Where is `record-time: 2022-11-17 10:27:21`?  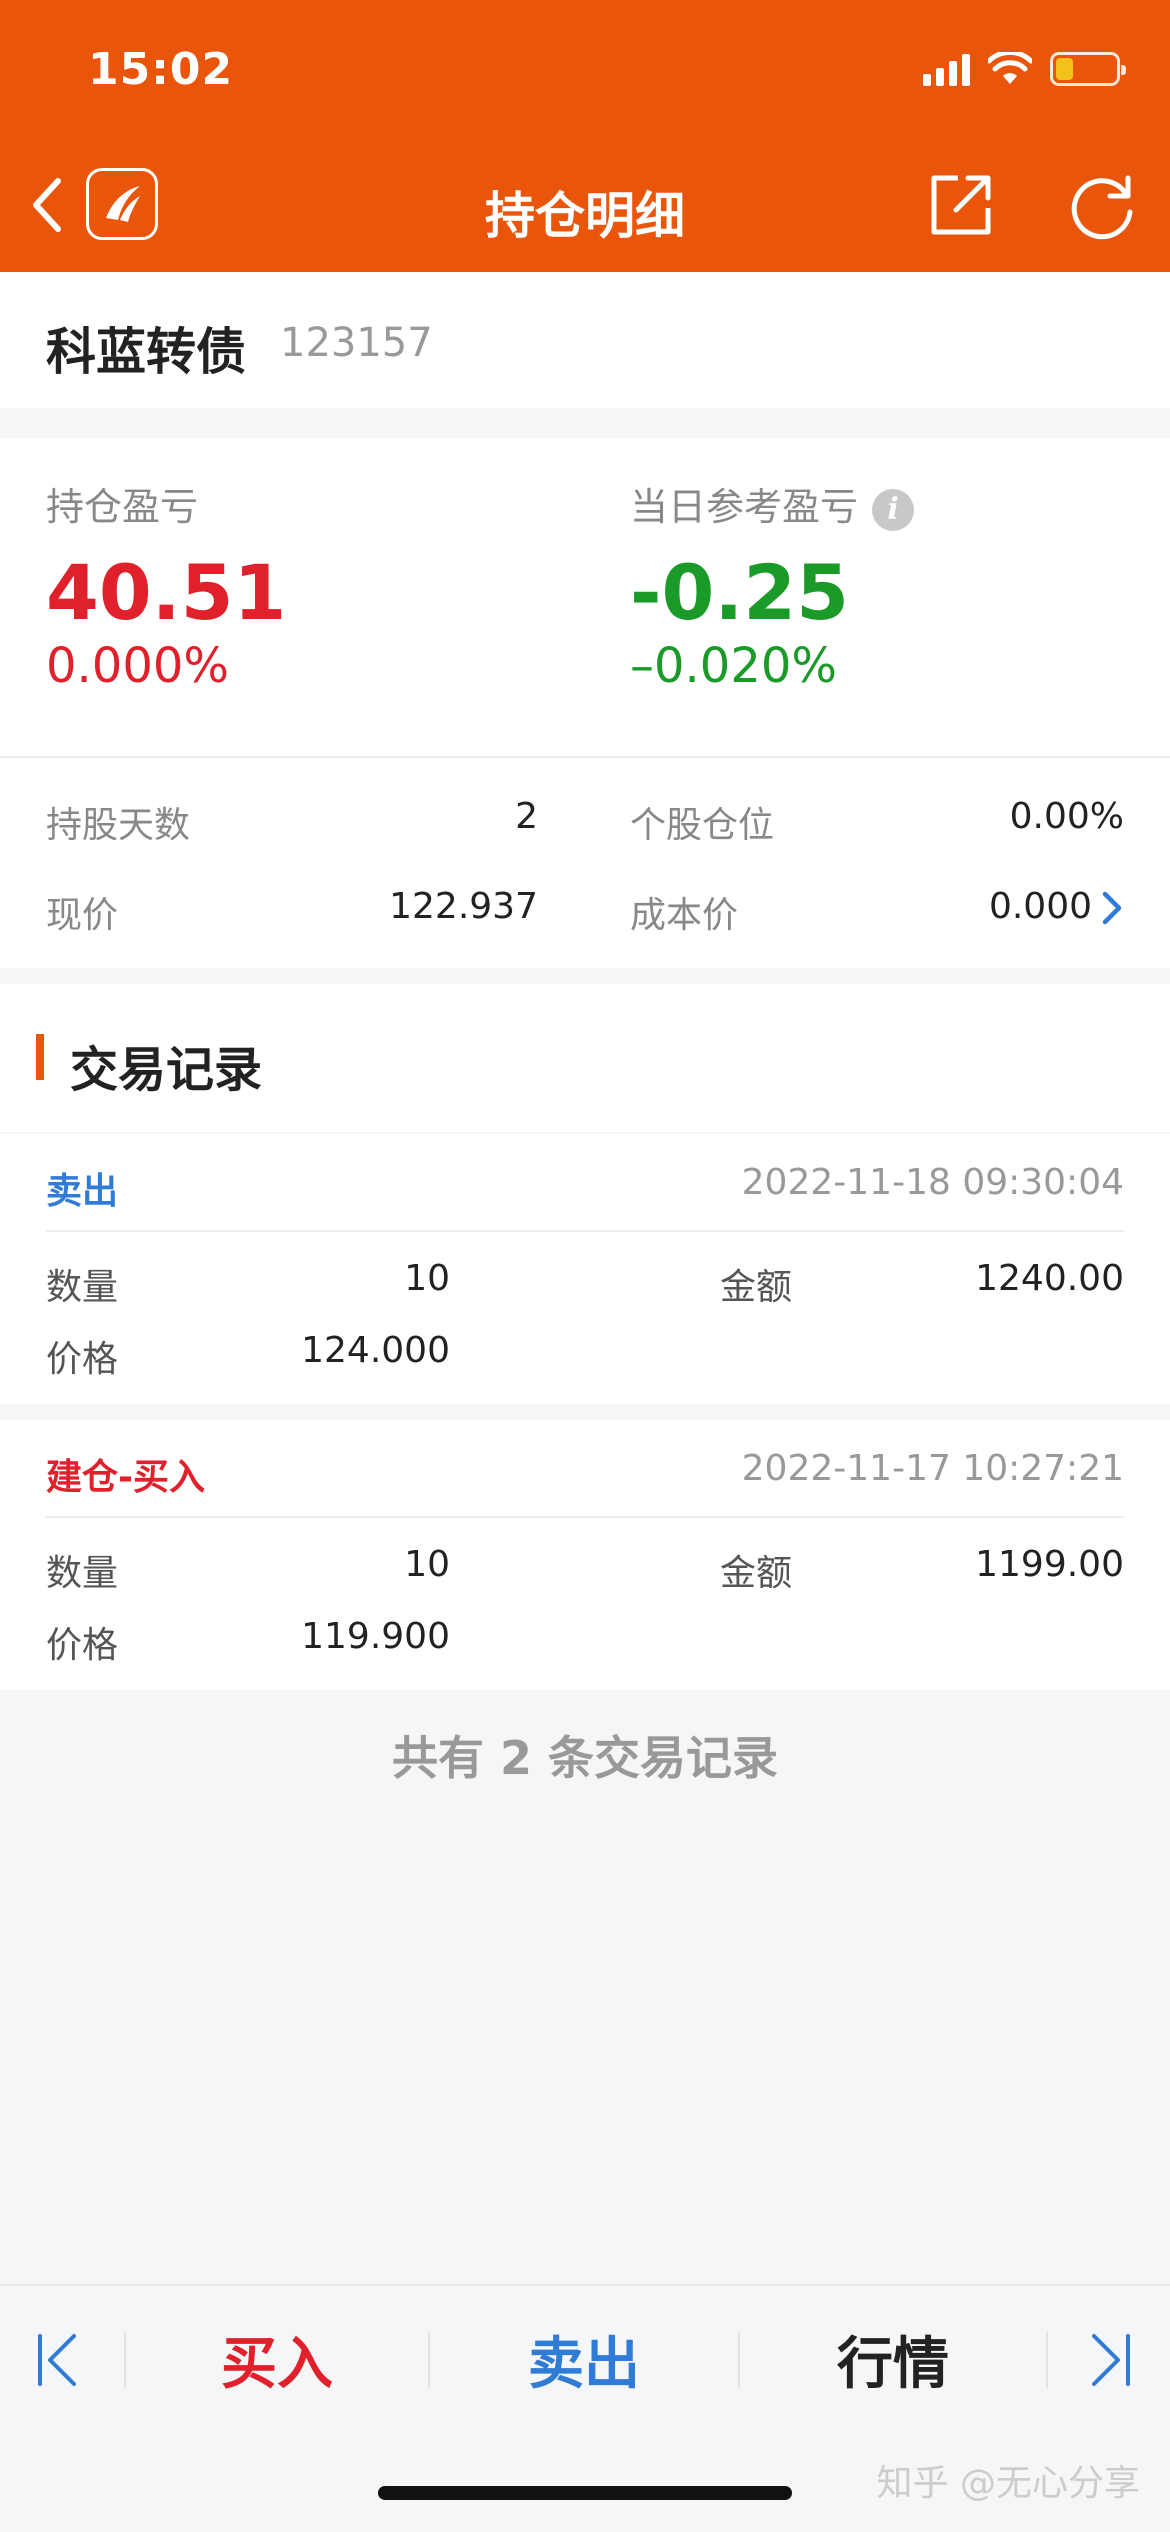 record-time: 2022-11-17 10:27:21 is located at coordinates (932, 1468).